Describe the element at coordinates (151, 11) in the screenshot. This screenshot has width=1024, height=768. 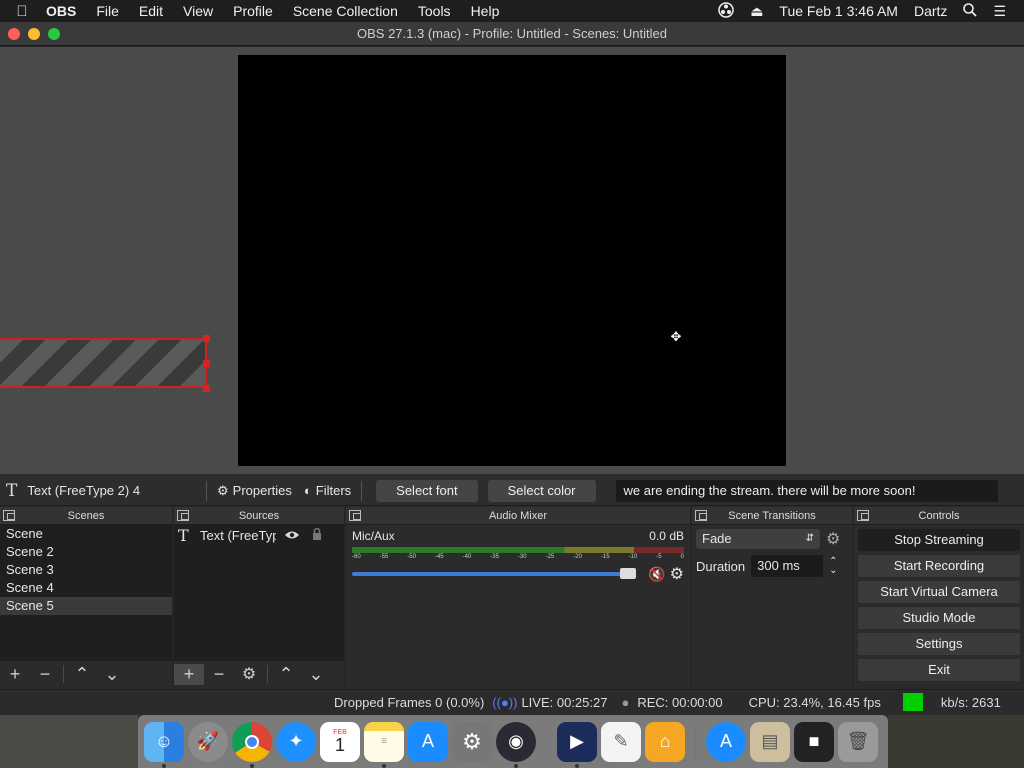
I see `menu-edit: Edit` at that location.